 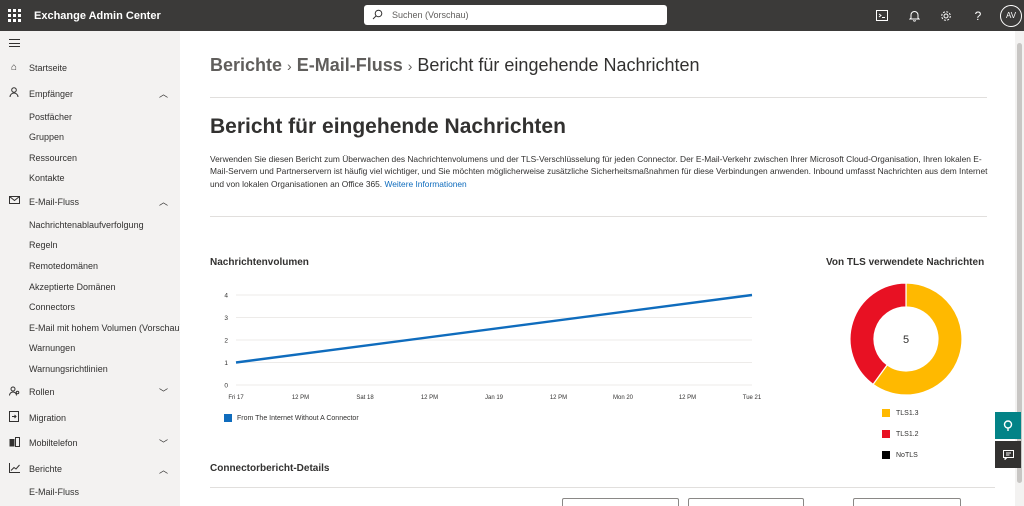 I want to click on migration-icon, so click(x=14, y=417).